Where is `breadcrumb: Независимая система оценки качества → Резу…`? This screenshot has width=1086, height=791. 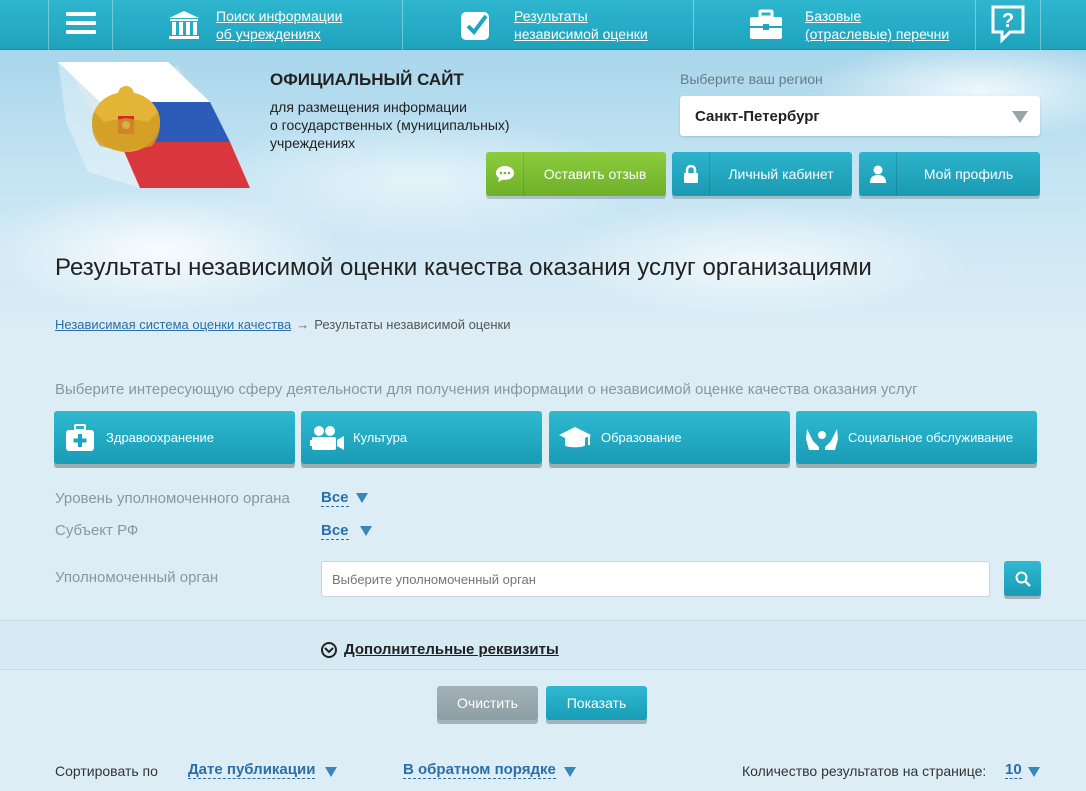 breadcrumb: Независимая система оценки качества → Резу… is located at coordinates (282, 324).